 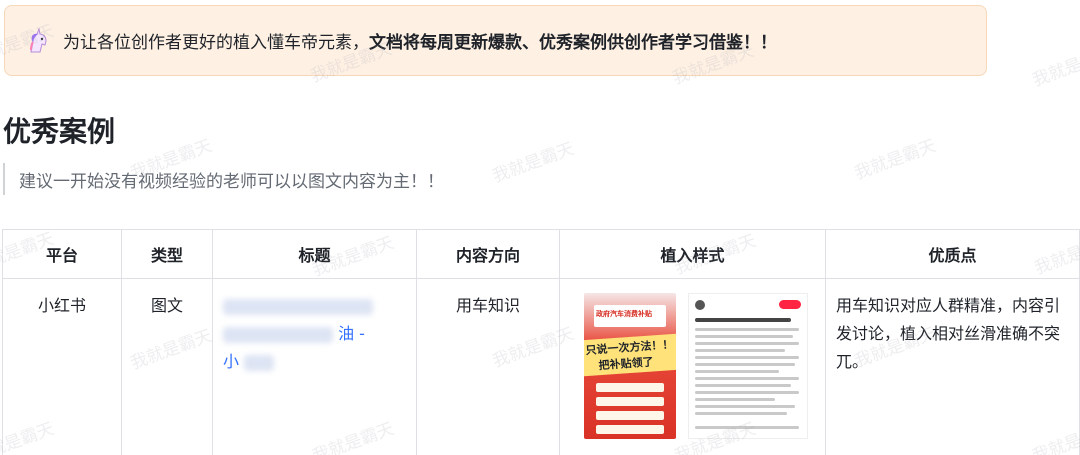 I want to click on embed-example-image: 政府汽车消费补贴 只说一次方法！！ 把补贴领了, so click(x=699, y=368).